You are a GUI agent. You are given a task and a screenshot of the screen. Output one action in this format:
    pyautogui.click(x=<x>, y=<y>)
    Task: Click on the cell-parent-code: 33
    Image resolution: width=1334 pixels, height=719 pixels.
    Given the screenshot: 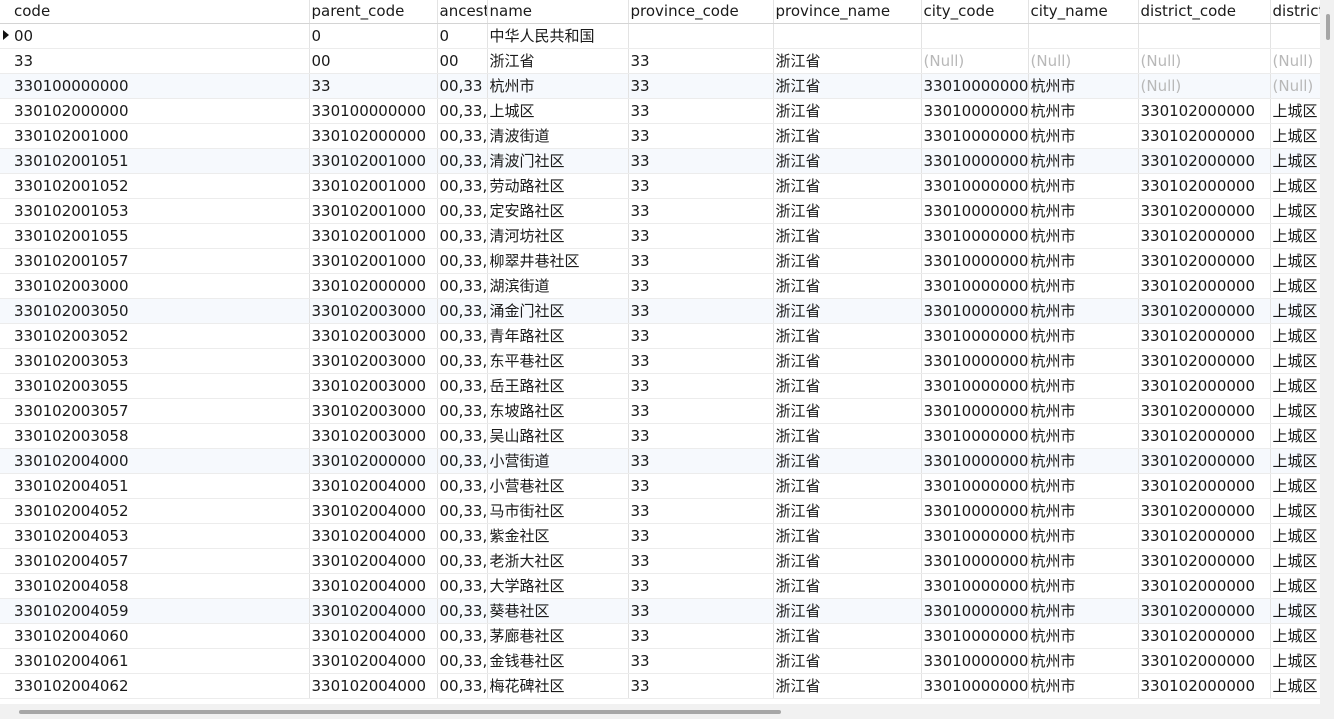 What is the action you would take?
    pyautogui.click(x=373, y=86)
    